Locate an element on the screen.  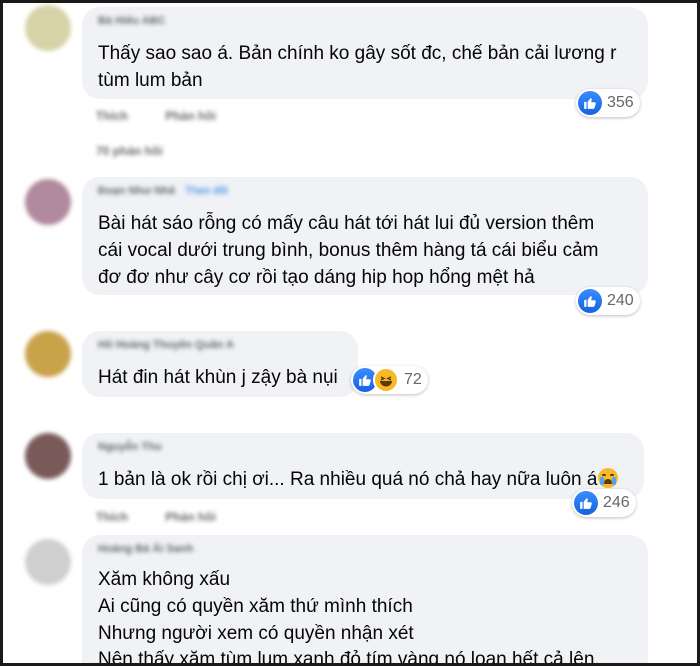
reaction-count: 72 is located at coordinates (413, 379).